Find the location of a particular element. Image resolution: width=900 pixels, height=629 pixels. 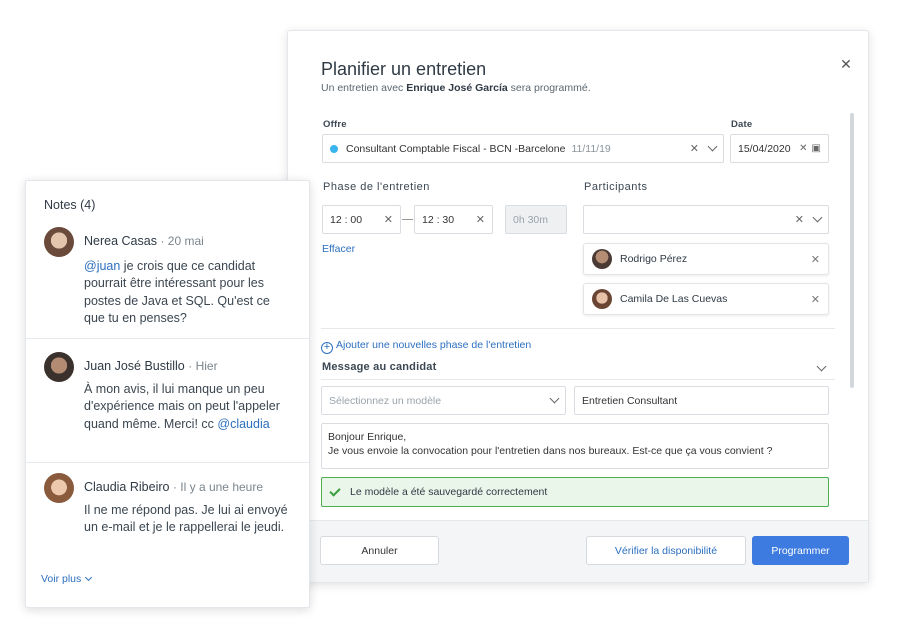

calendar-icon: ▣ is located at coordinates (816, 148).